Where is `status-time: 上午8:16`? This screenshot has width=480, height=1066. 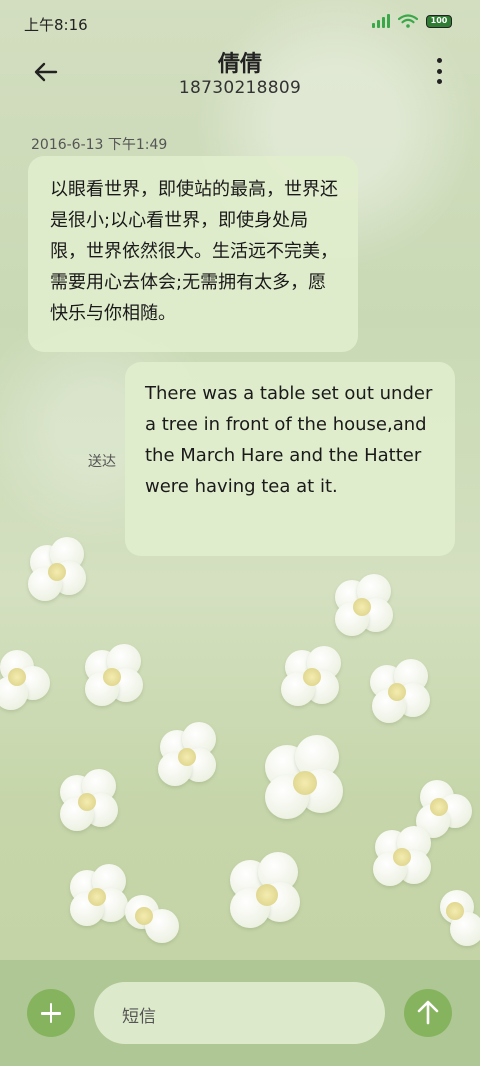 status-time: 上午8:16 is located at coordinates (56, 25).